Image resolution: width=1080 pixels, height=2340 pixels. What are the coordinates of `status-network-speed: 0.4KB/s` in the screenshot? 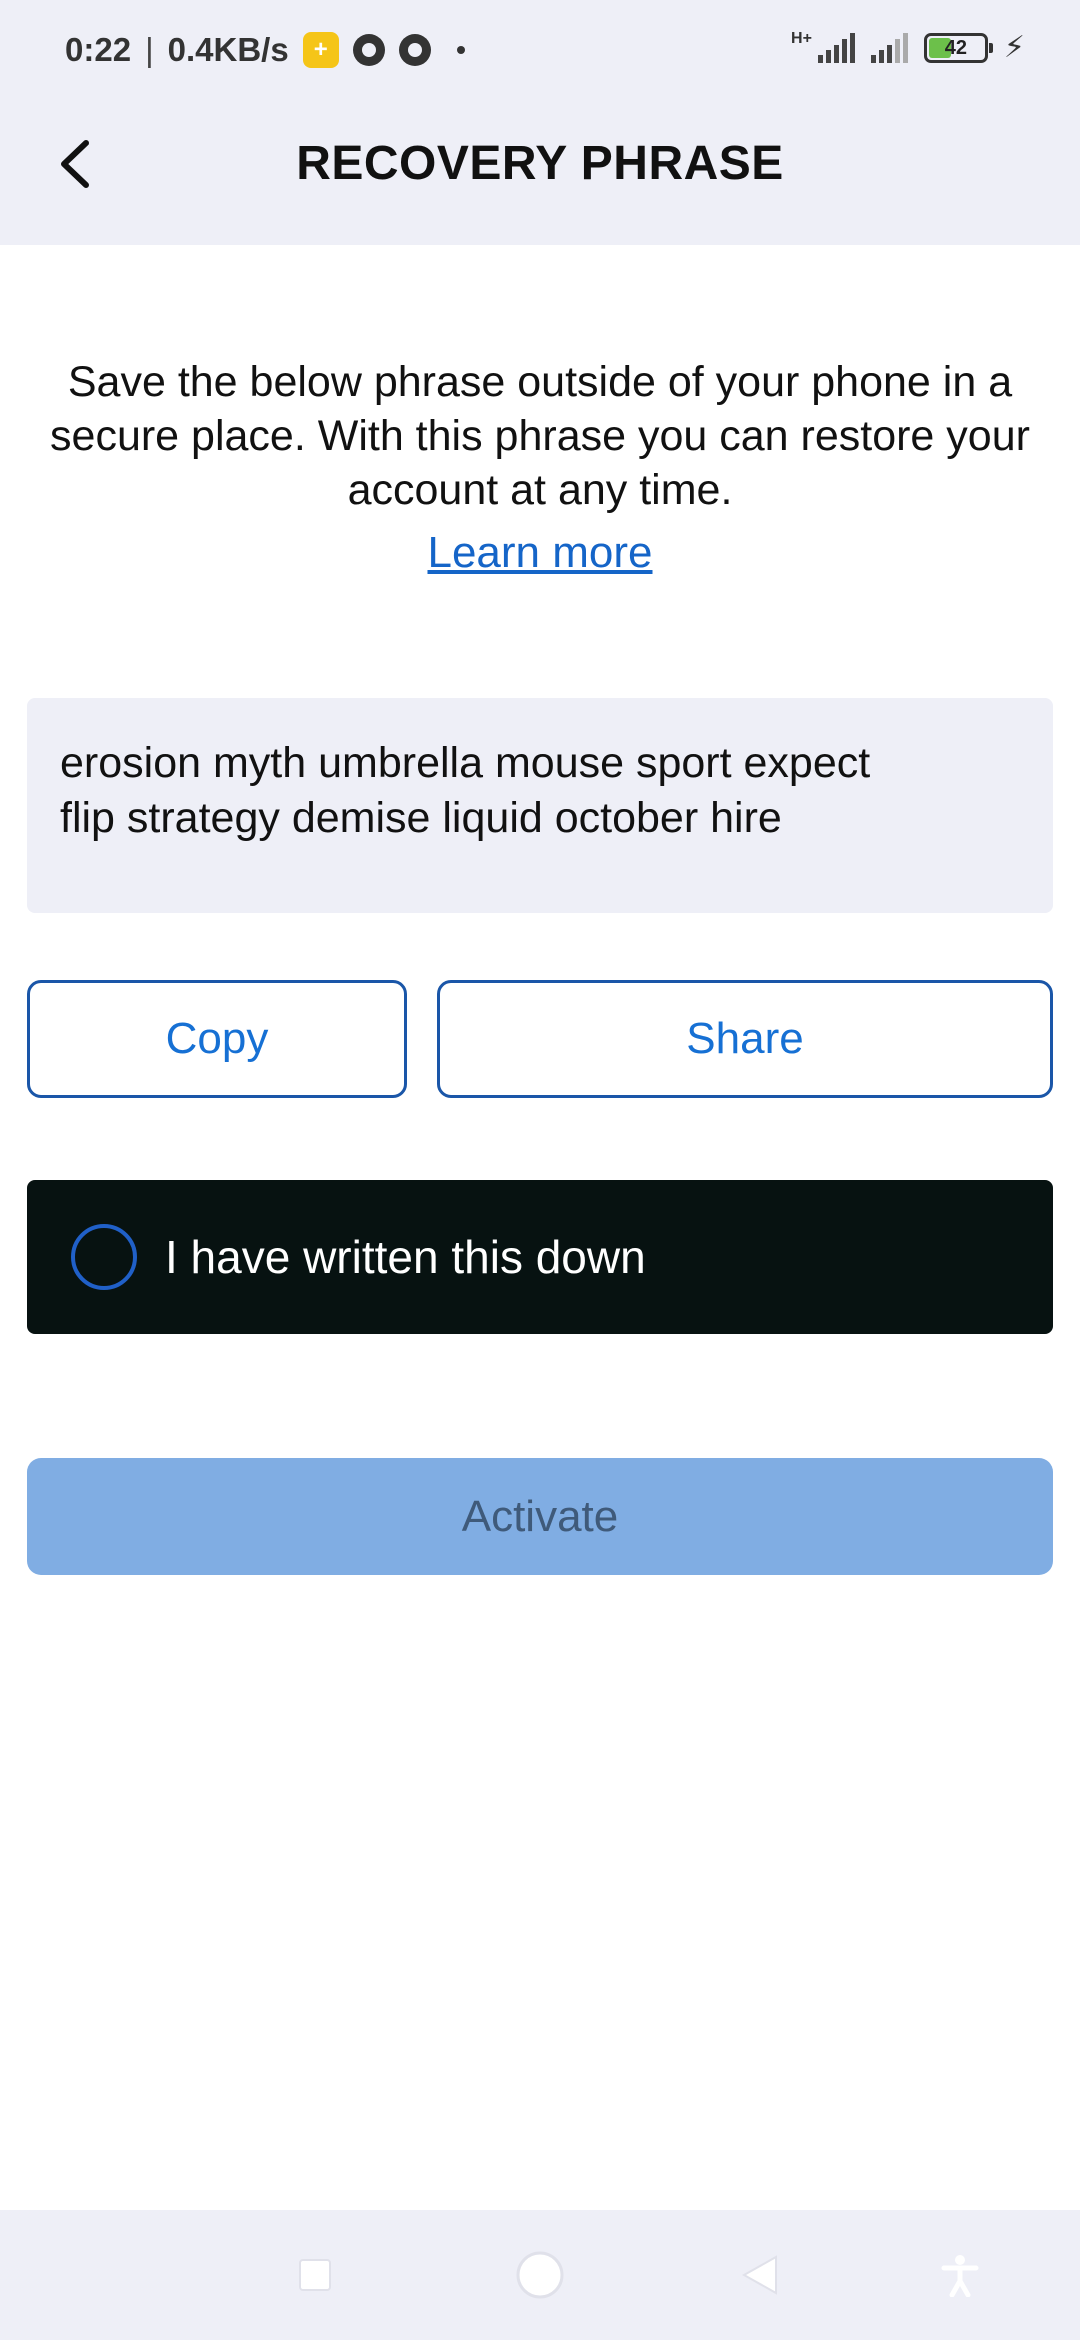 It's located at (228, 49).